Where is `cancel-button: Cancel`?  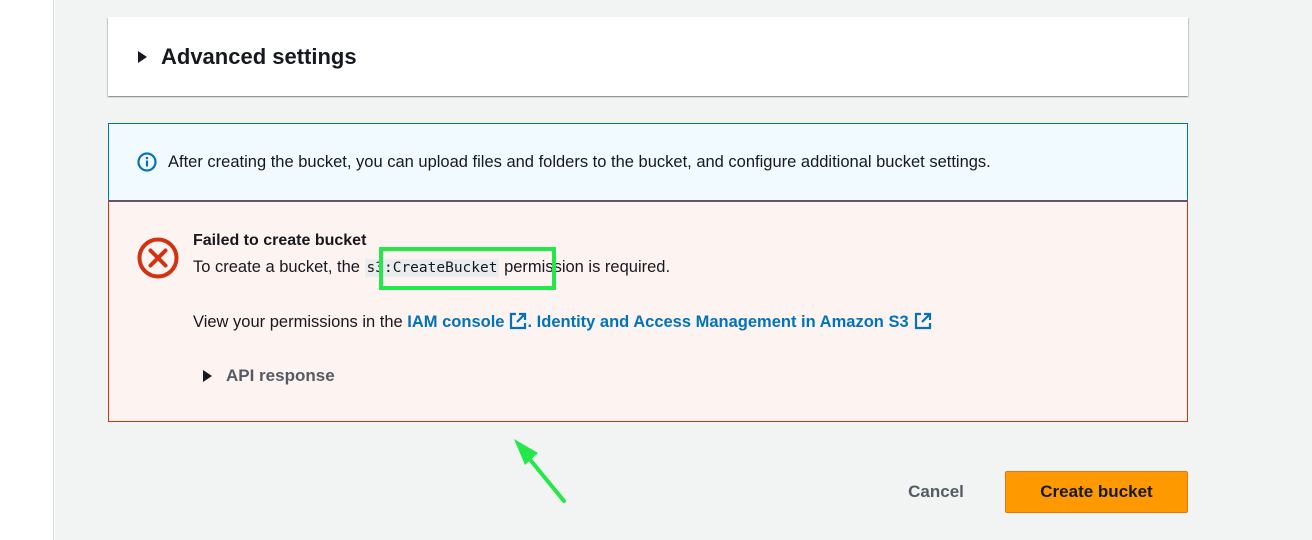 cancel-button: Cancel is located at coordinates (936, 492).